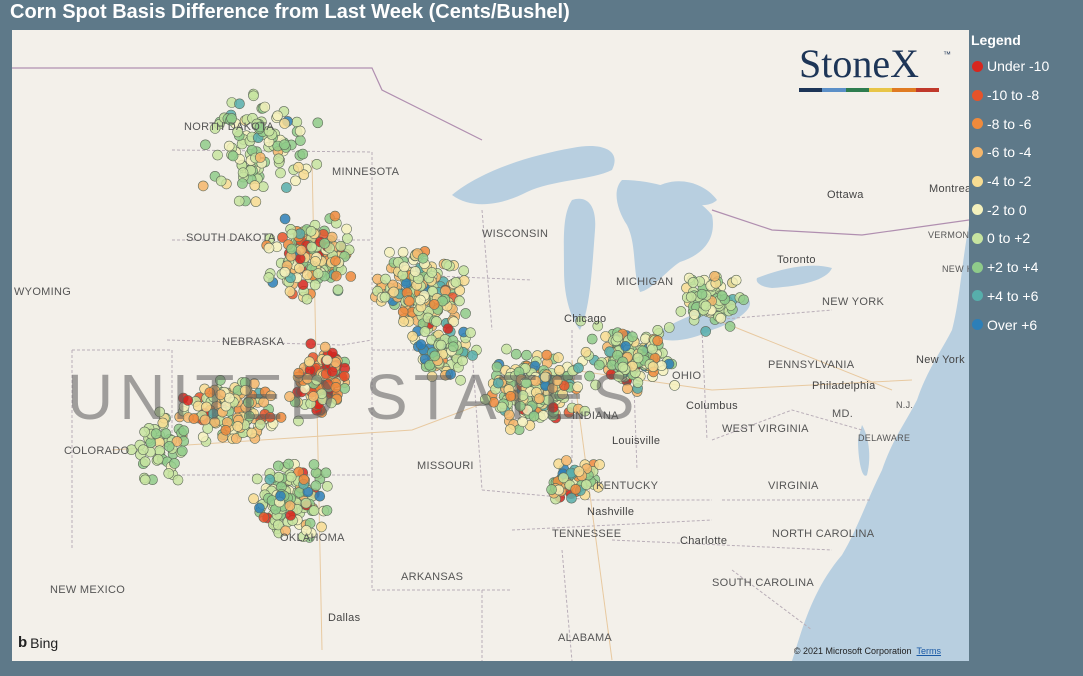 The width and height of the screenshot is (1083, 676). Describe the element at coordinates (1024, 267) in the screenshot. I see `legend-item: +2 to +4` at that location.